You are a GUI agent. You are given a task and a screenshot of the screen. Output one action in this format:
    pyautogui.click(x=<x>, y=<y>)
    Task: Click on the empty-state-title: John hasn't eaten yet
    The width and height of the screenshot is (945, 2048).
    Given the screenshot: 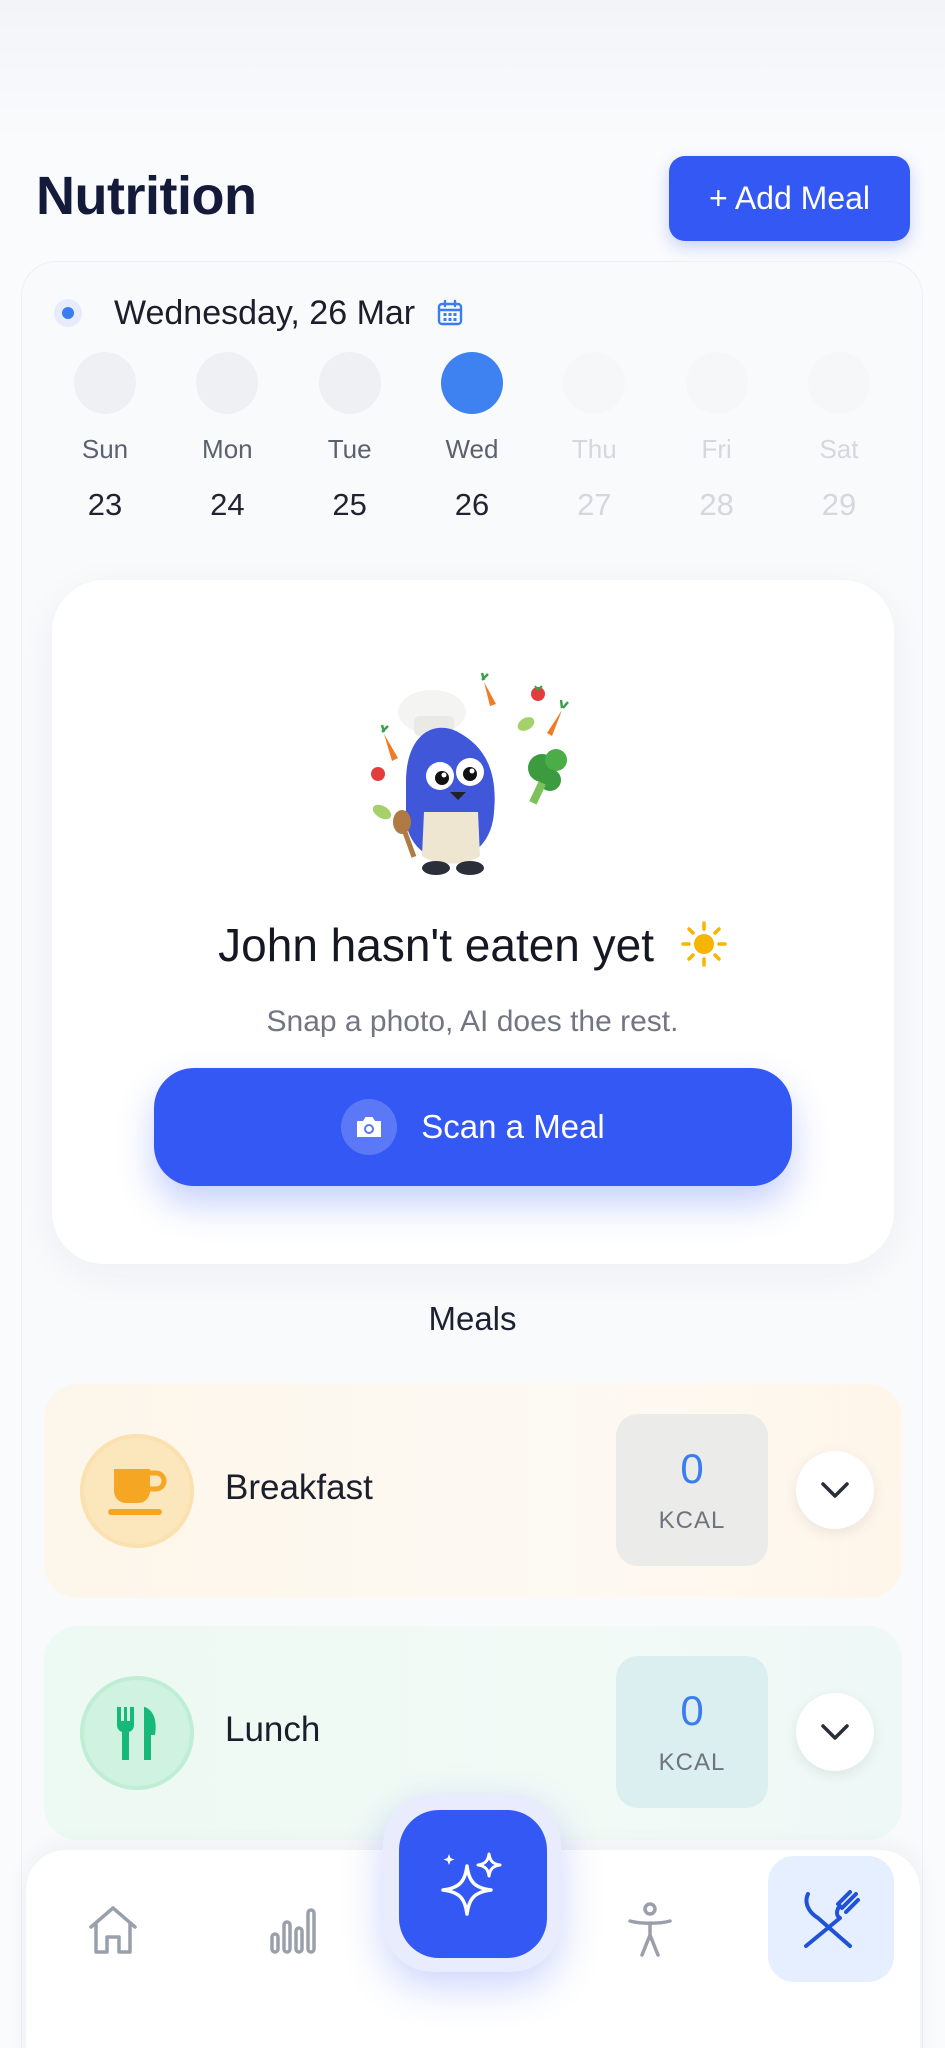 What is the action you would take?
    pyautogui.click(x=472, y=945)
    